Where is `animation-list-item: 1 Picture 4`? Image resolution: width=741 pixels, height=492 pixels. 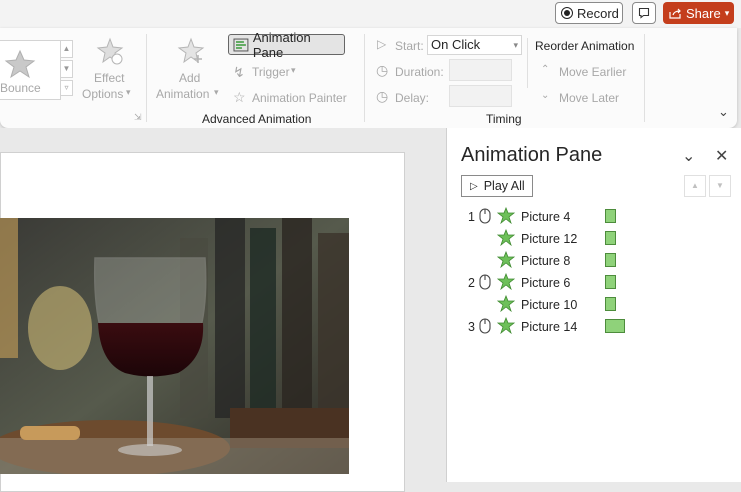
animation-list-item: 1 Picture 4 is located at coordinates (594, 217).